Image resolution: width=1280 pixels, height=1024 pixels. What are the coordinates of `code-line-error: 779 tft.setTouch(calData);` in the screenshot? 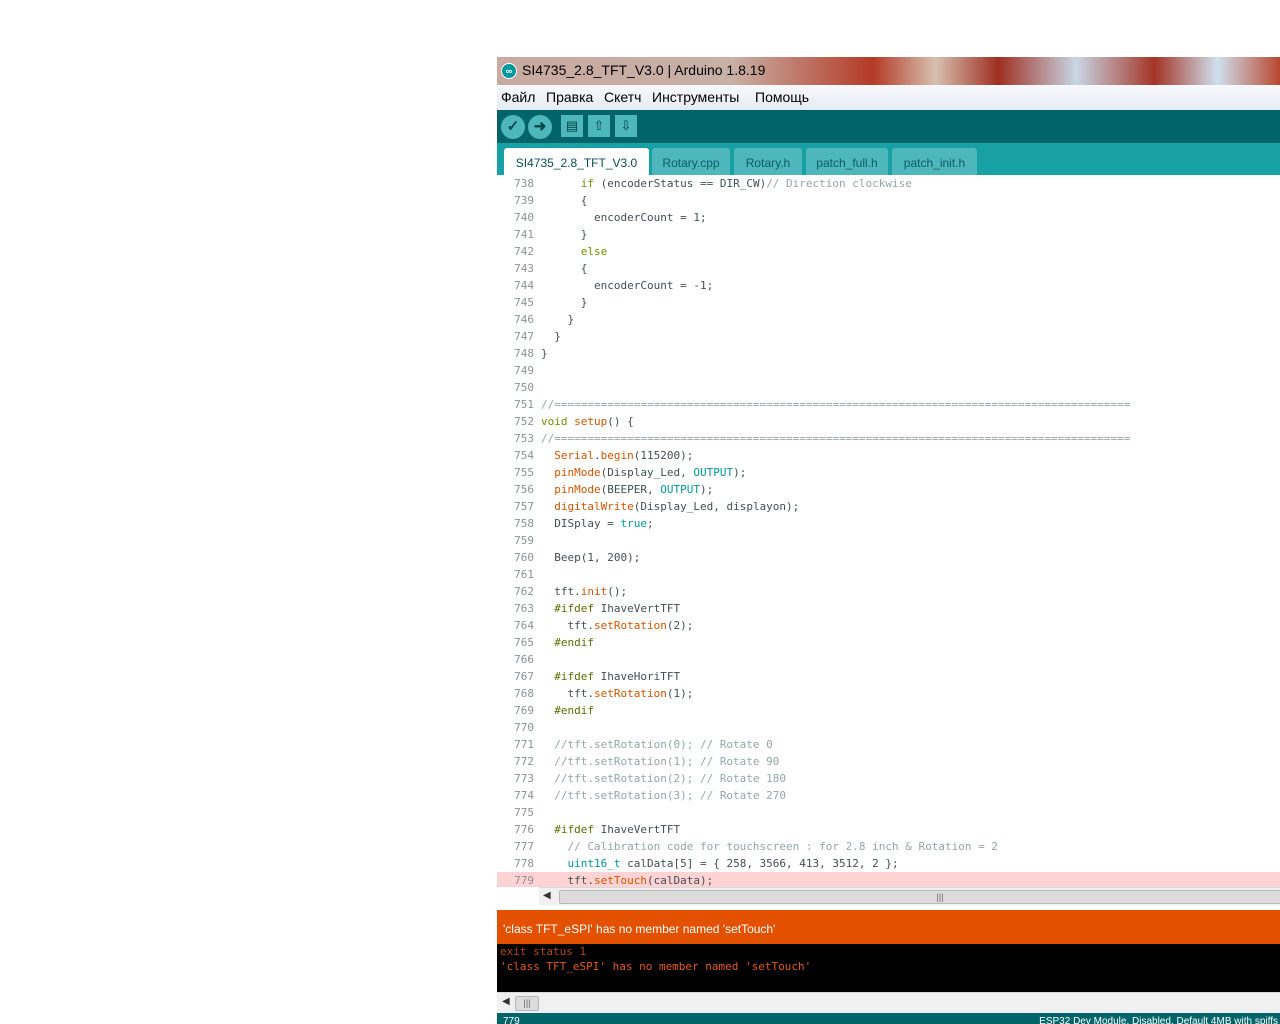 It's located at (888, 879).